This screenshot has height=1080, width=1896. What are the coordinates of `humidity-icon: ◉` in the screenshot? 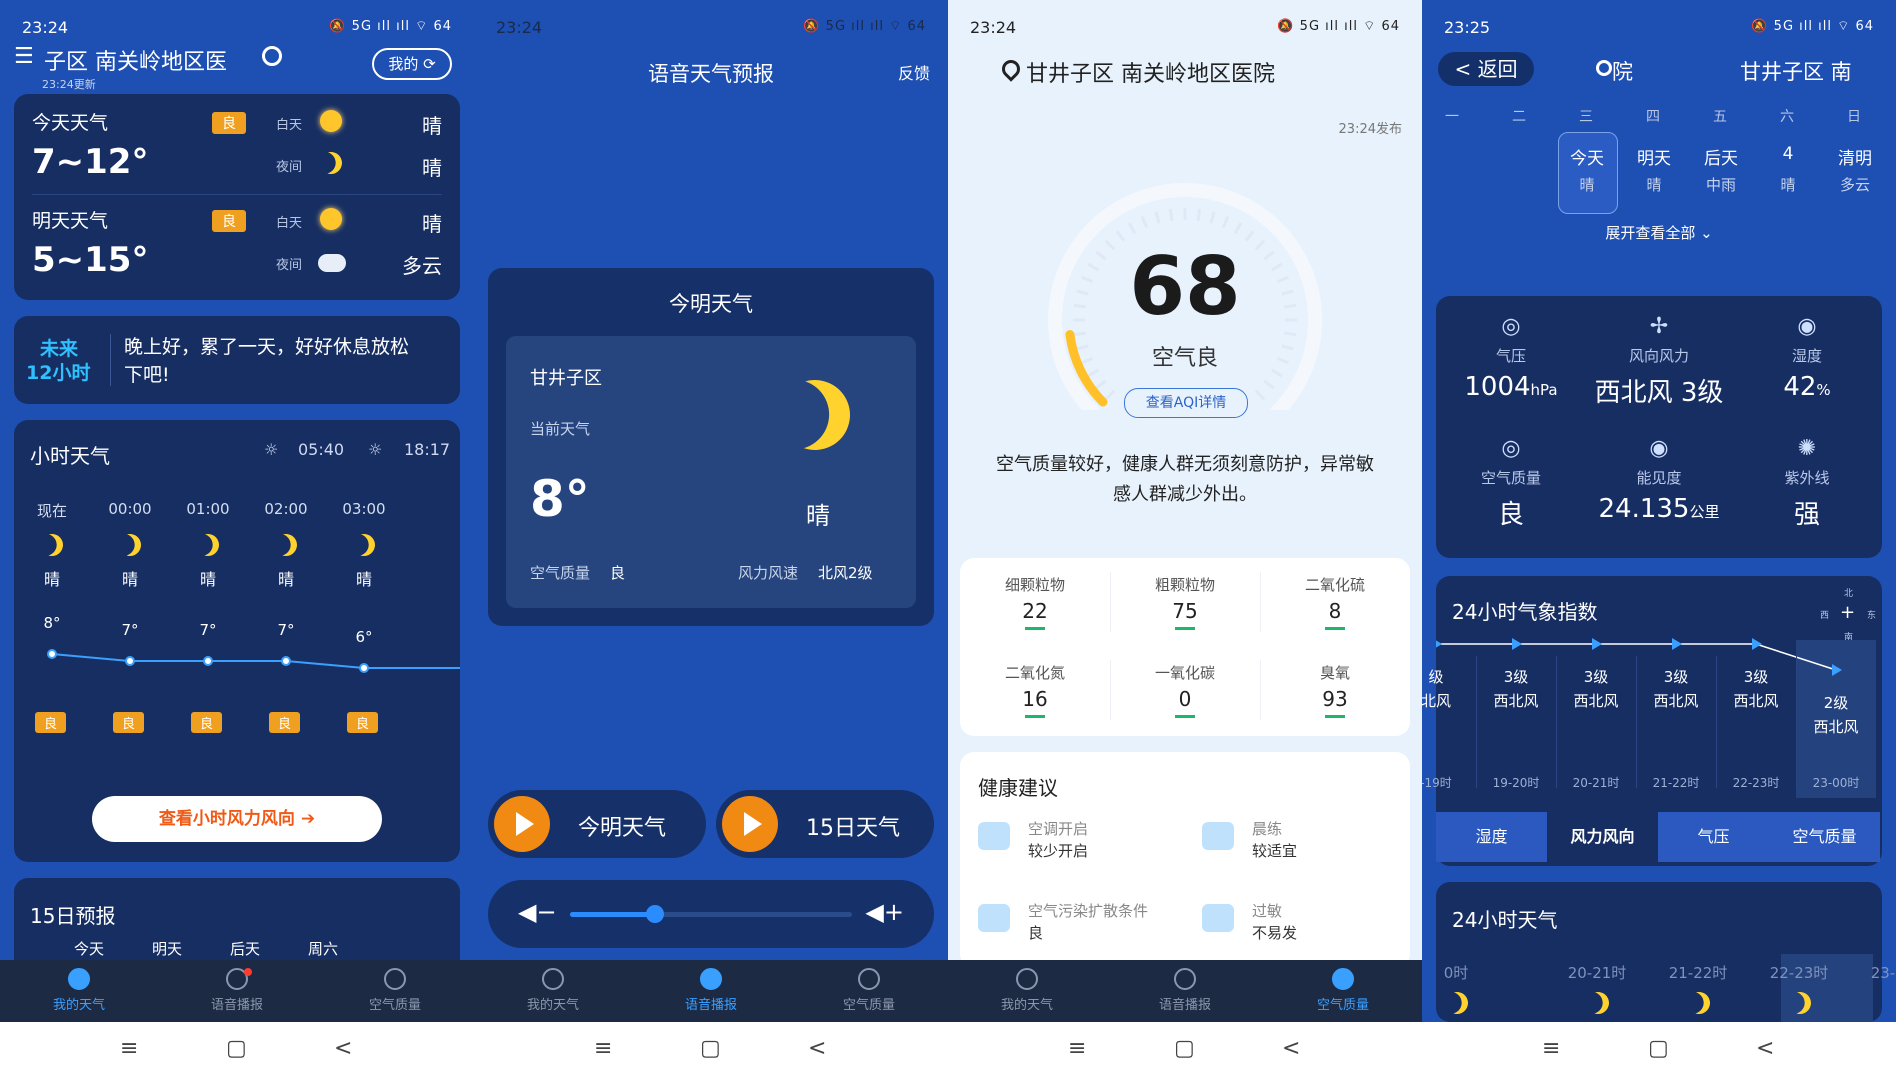 It's located at (1807, 326).